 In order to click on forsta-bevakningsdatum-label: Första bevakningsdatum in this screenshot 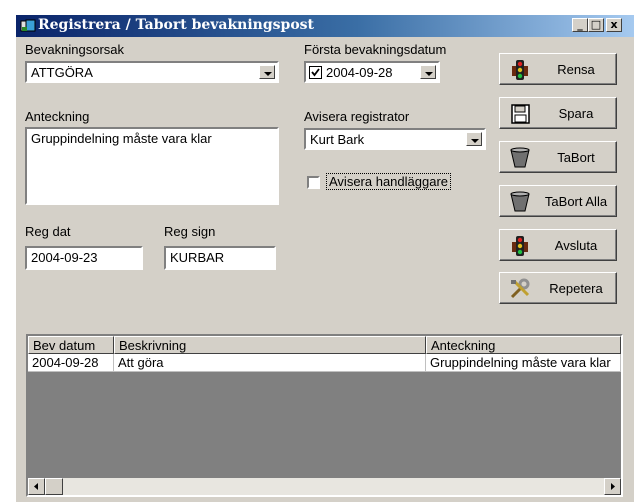, I will do `click(375, 49)`.